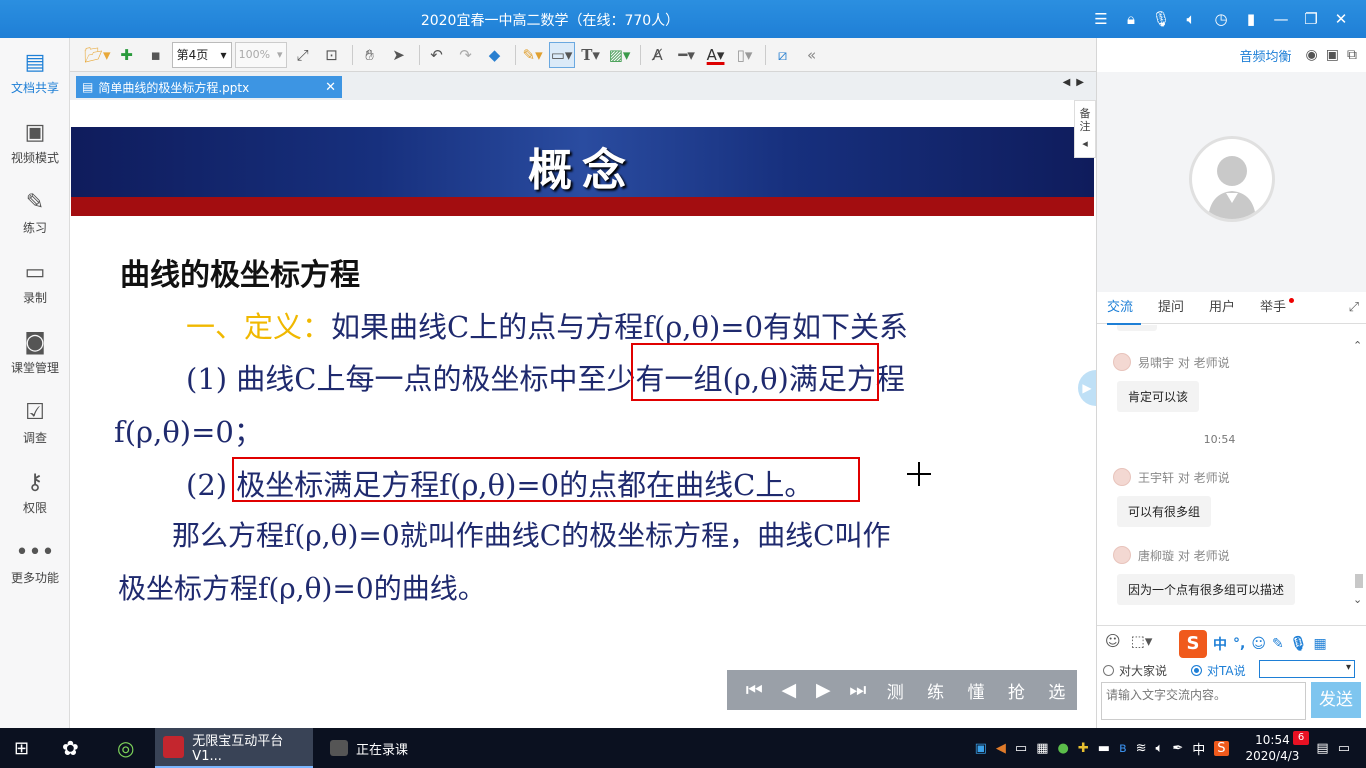 This screenshot has height=768, width=1366. What do you see at coordinates (1359, 475) in the screenshot?
I see `chat-scrollbar: ⌃ ⌄` at bounding box center [1359, 475].